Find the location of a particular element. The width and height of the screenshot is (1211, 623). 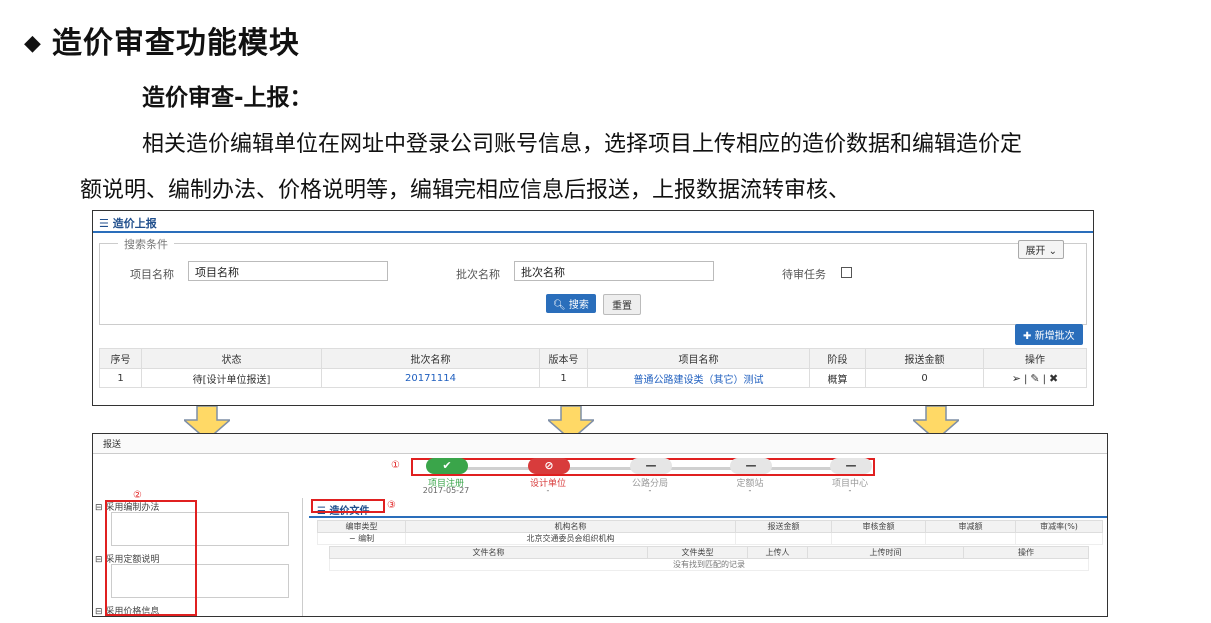

dialog-title: 报送 is located at coordinates (600, 444).